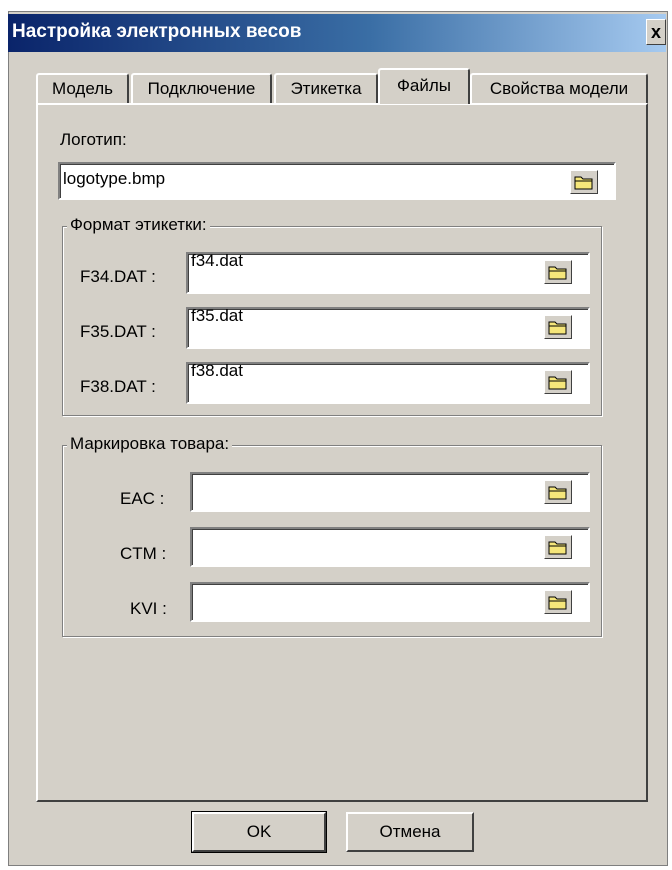  I want to click on ok-button: OK, so click(259, 832).